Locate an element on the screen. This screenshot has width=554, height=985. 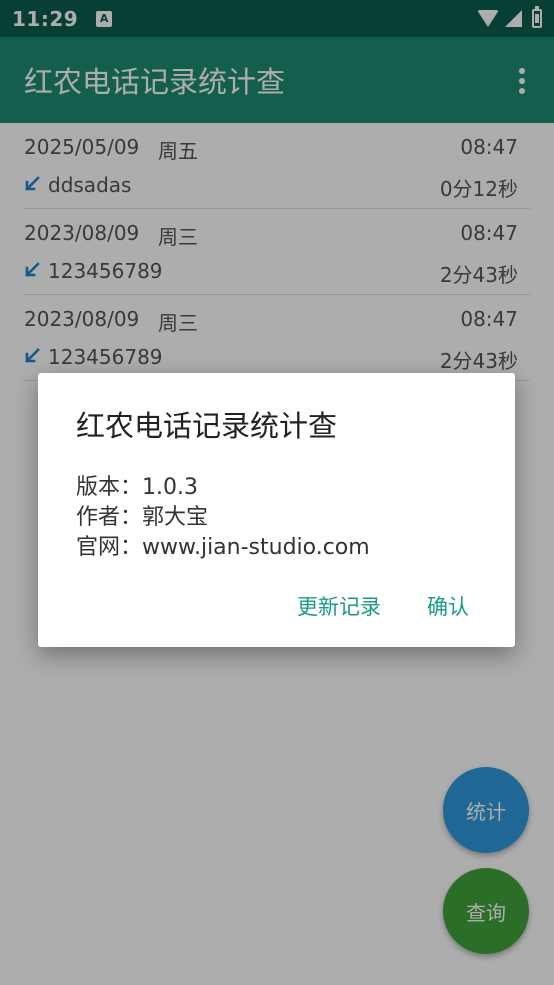
dialog-title: 红农电话记录统计查 is located at coordinates (207, 426).